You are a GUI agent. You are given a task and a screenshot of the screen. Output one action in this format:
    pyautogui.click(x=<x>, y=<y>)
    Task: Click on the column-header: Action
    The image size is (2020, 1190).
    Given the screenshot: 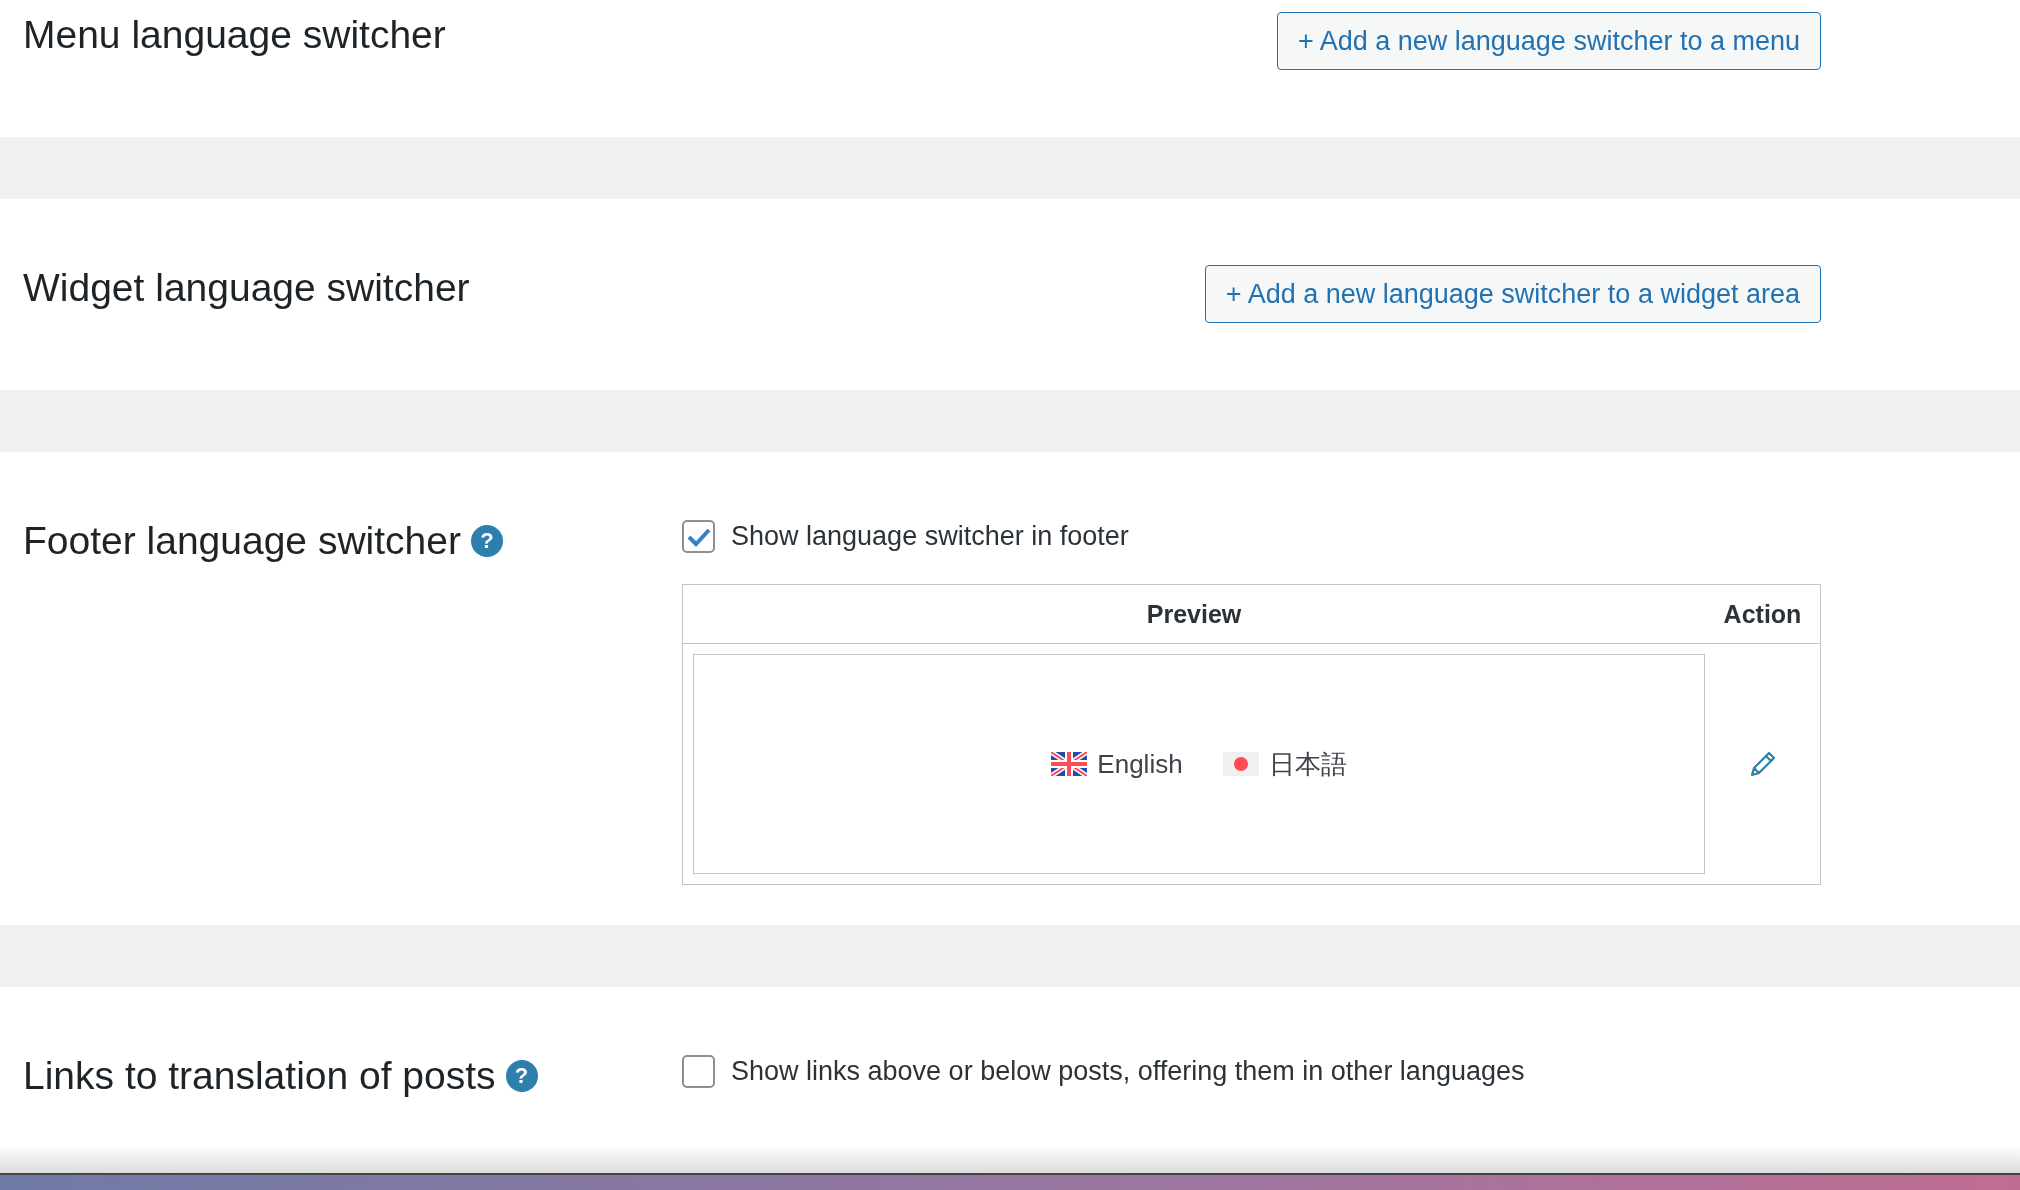 What is the action you would take?
    pyautogui.click(x=1762, y=614)
    